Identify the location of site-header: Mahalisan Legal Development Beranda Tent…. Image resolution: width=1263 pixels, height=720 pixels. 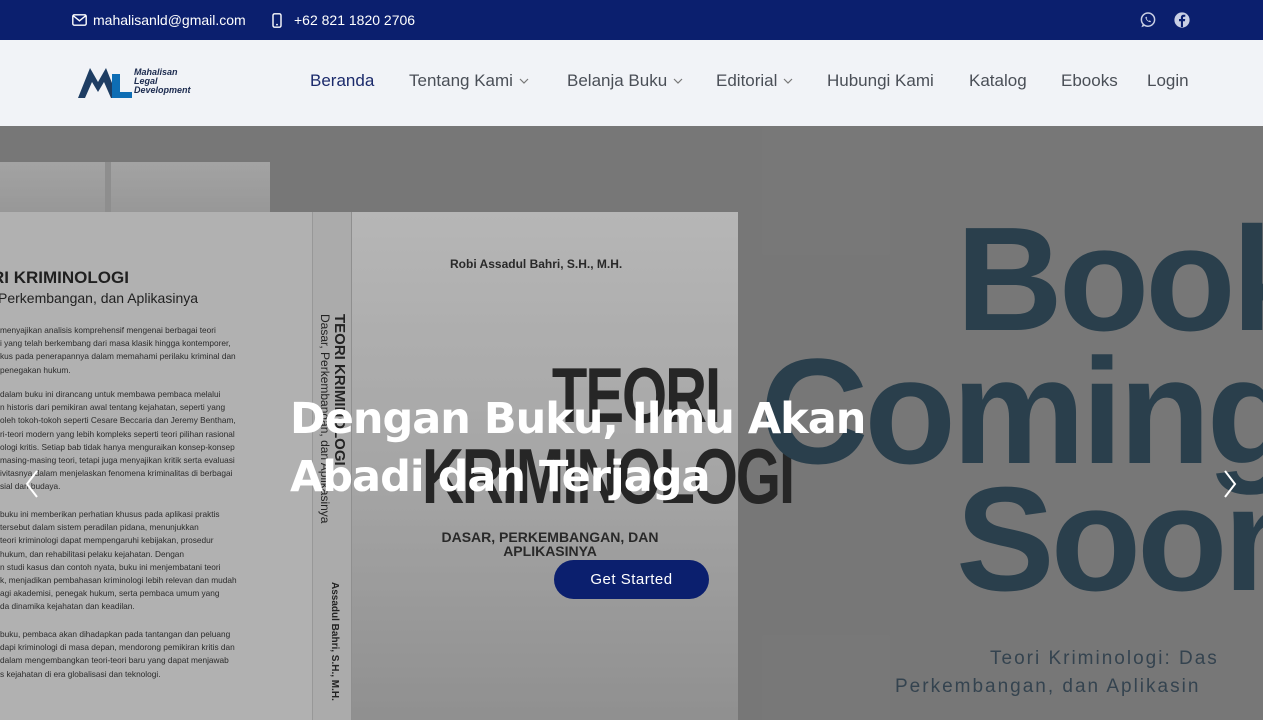
(631, 83).